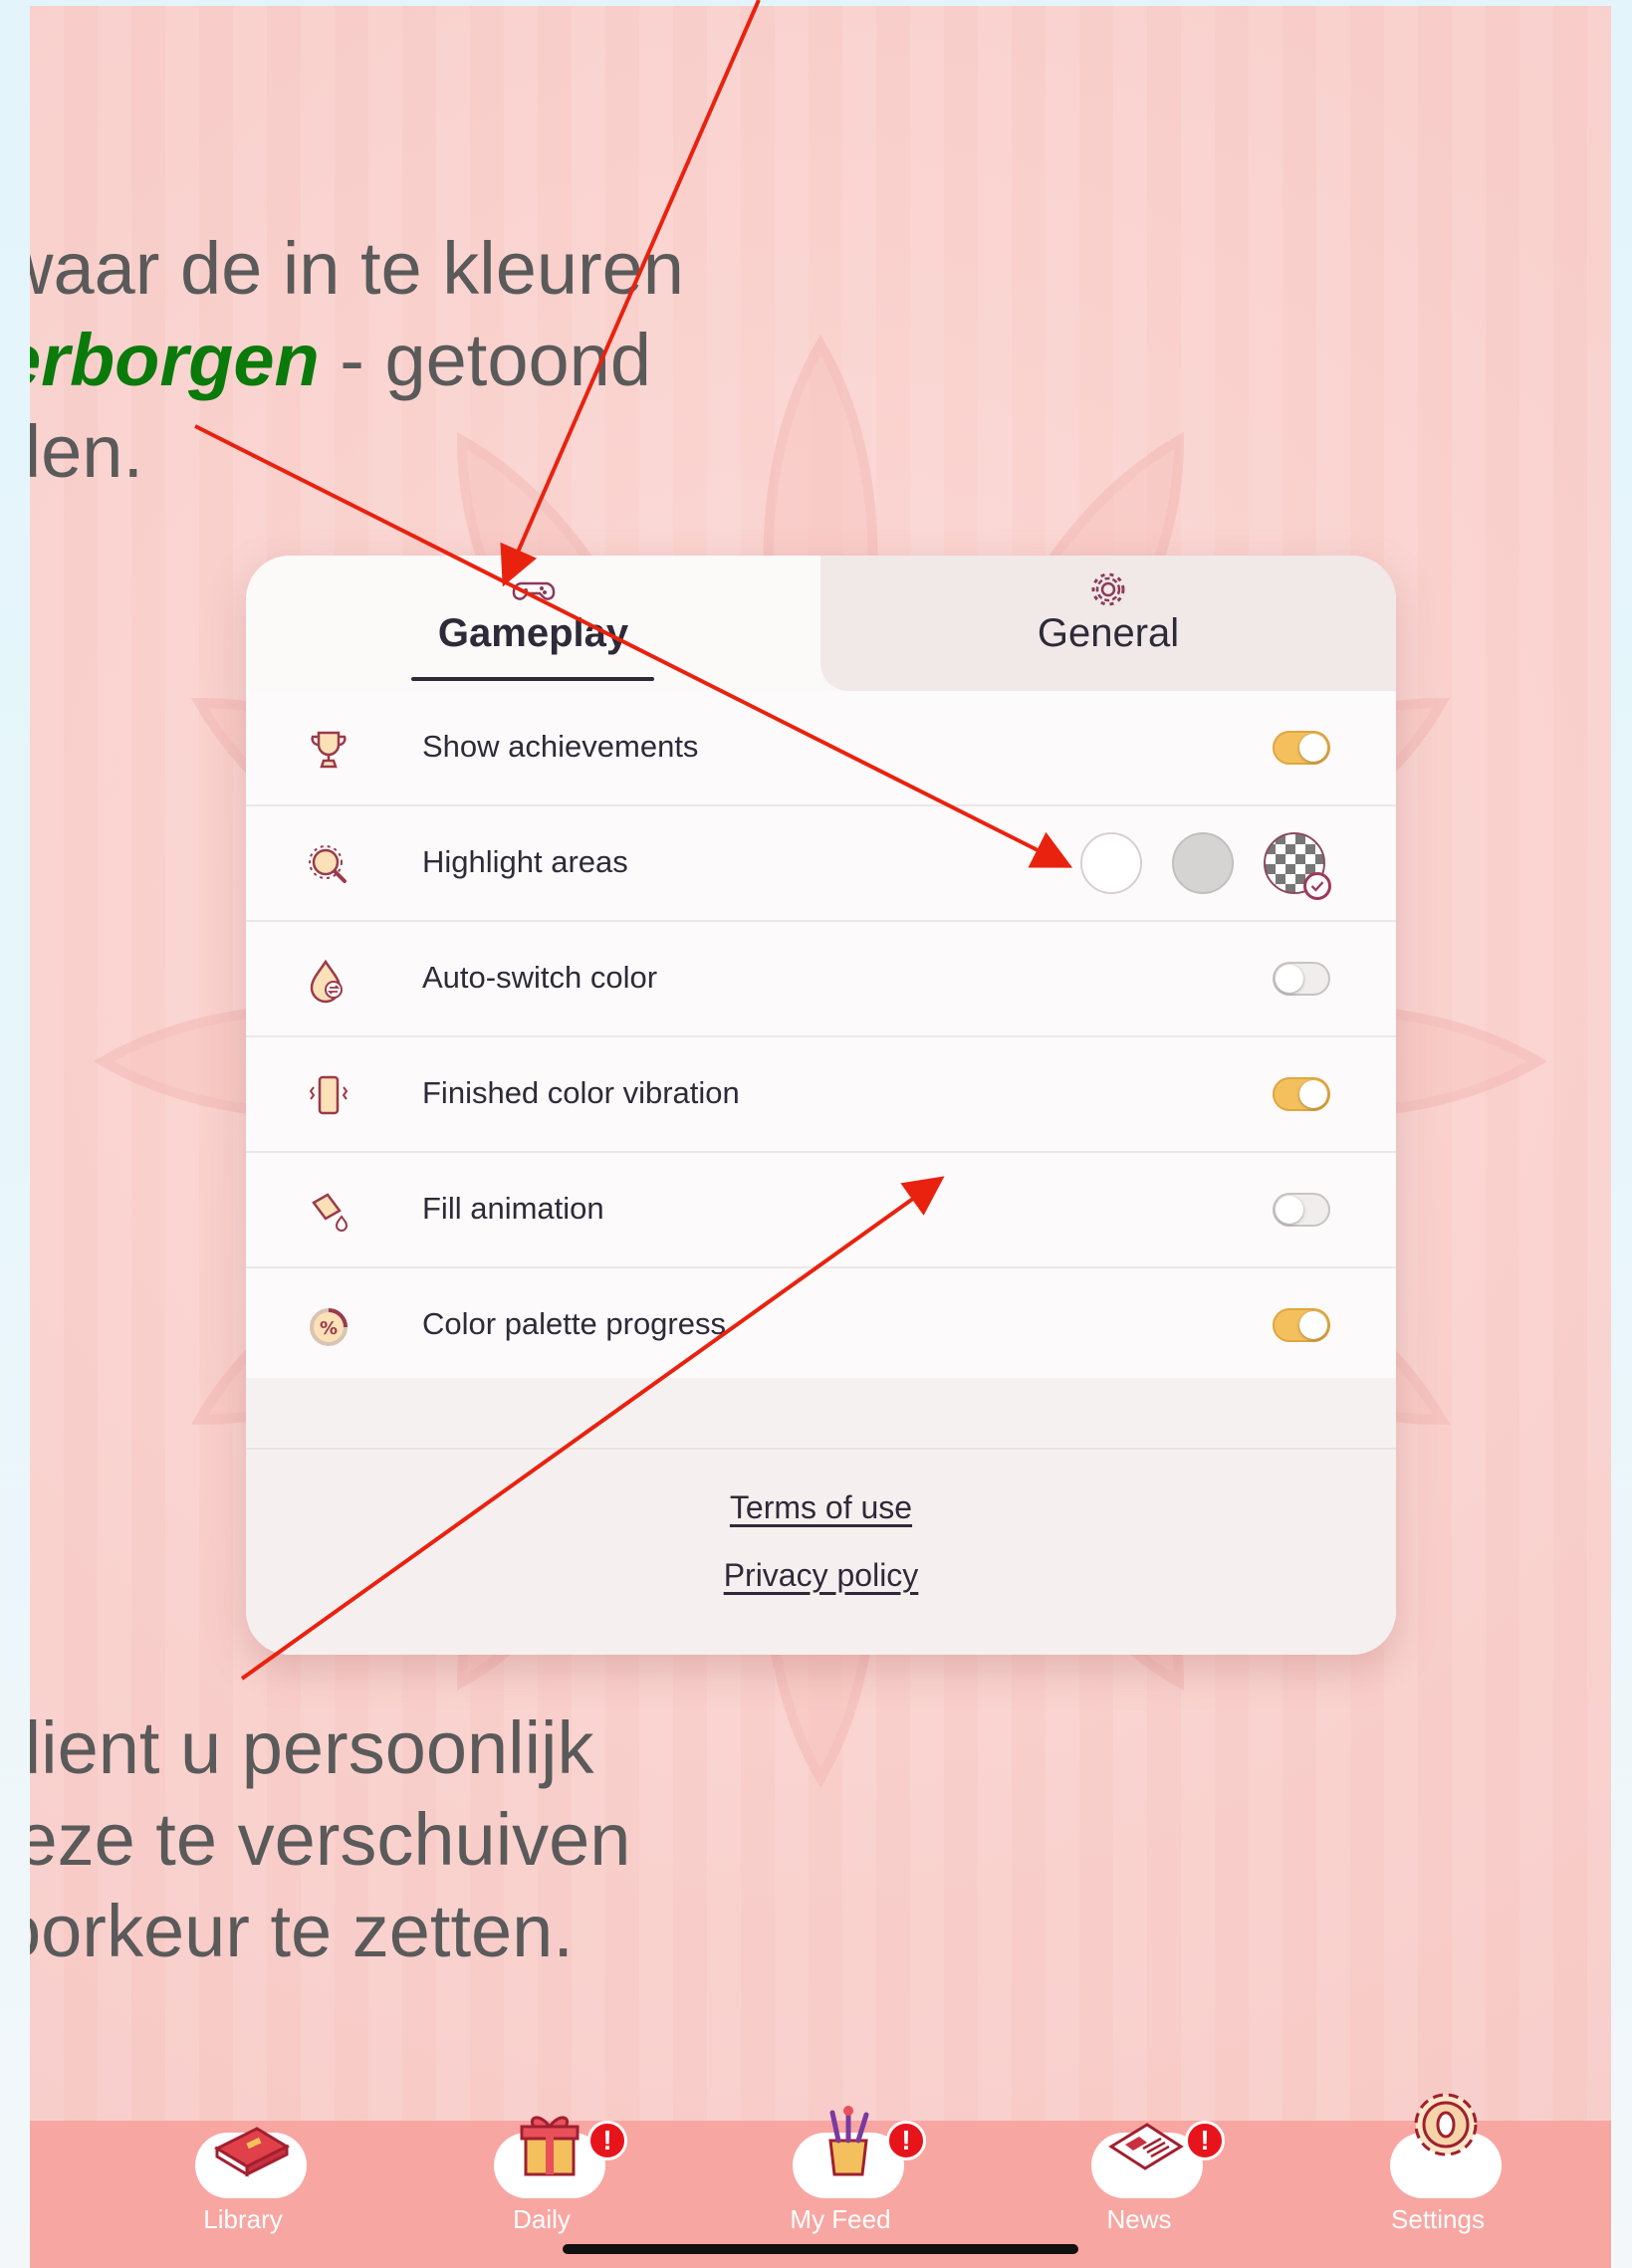 The height and width of the screenshot is (2268, 1632). I want to click on nav-settings: Settings, so click(1437, 2180).